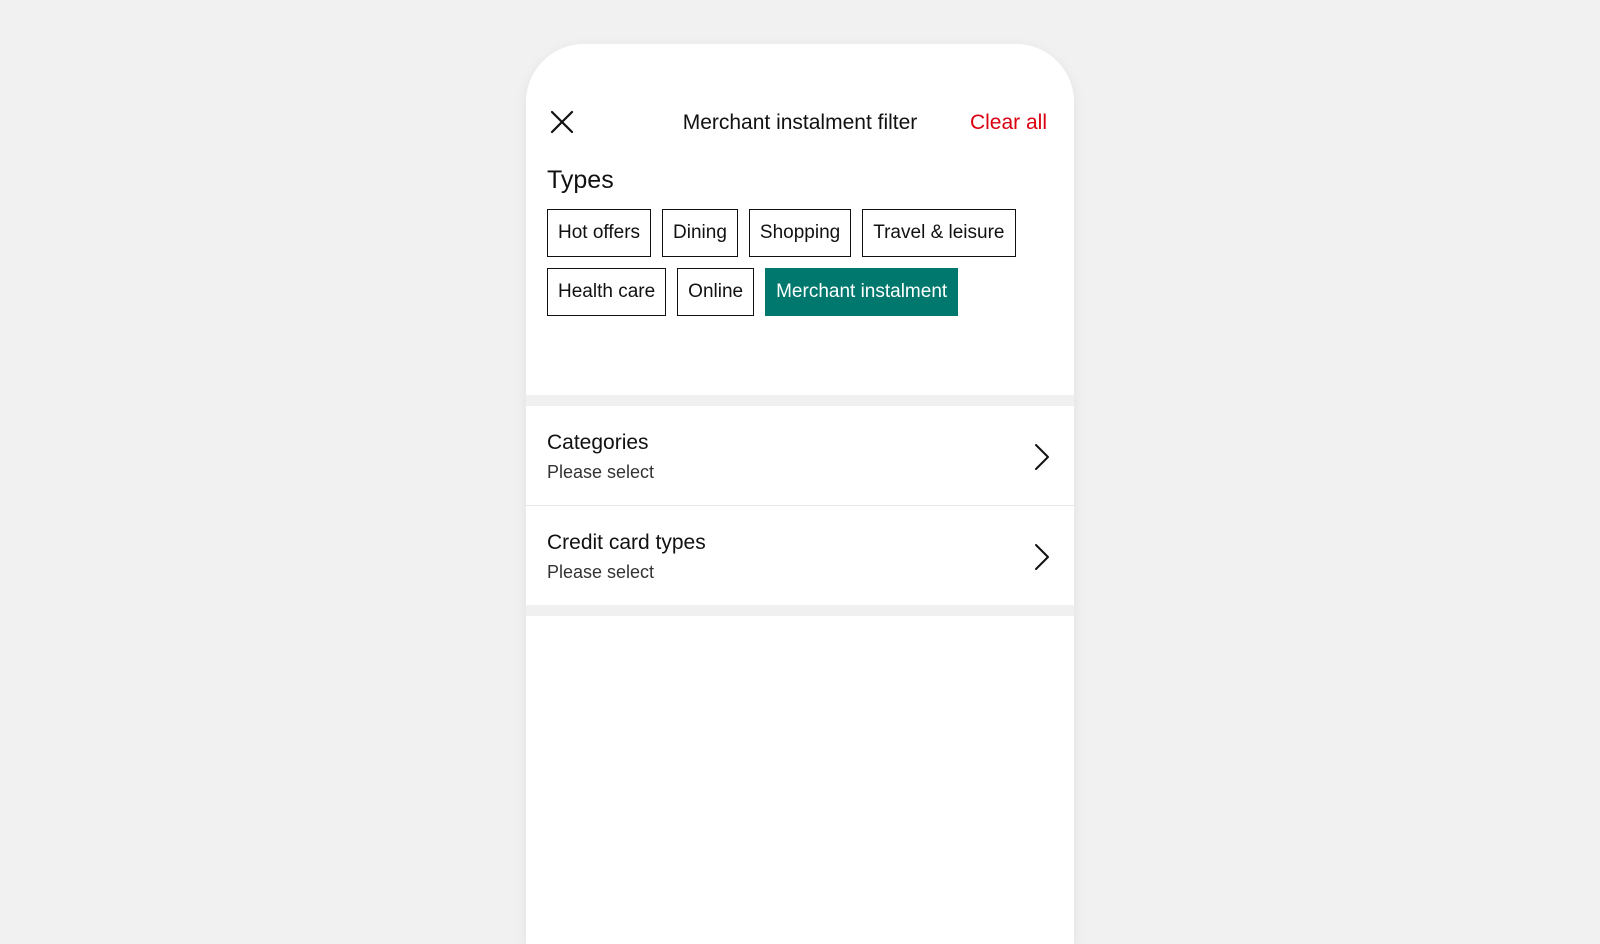  Describe the element at coordinates (800, 455) in the screenshot. I see `categories-row: Categories Please select` at that location.